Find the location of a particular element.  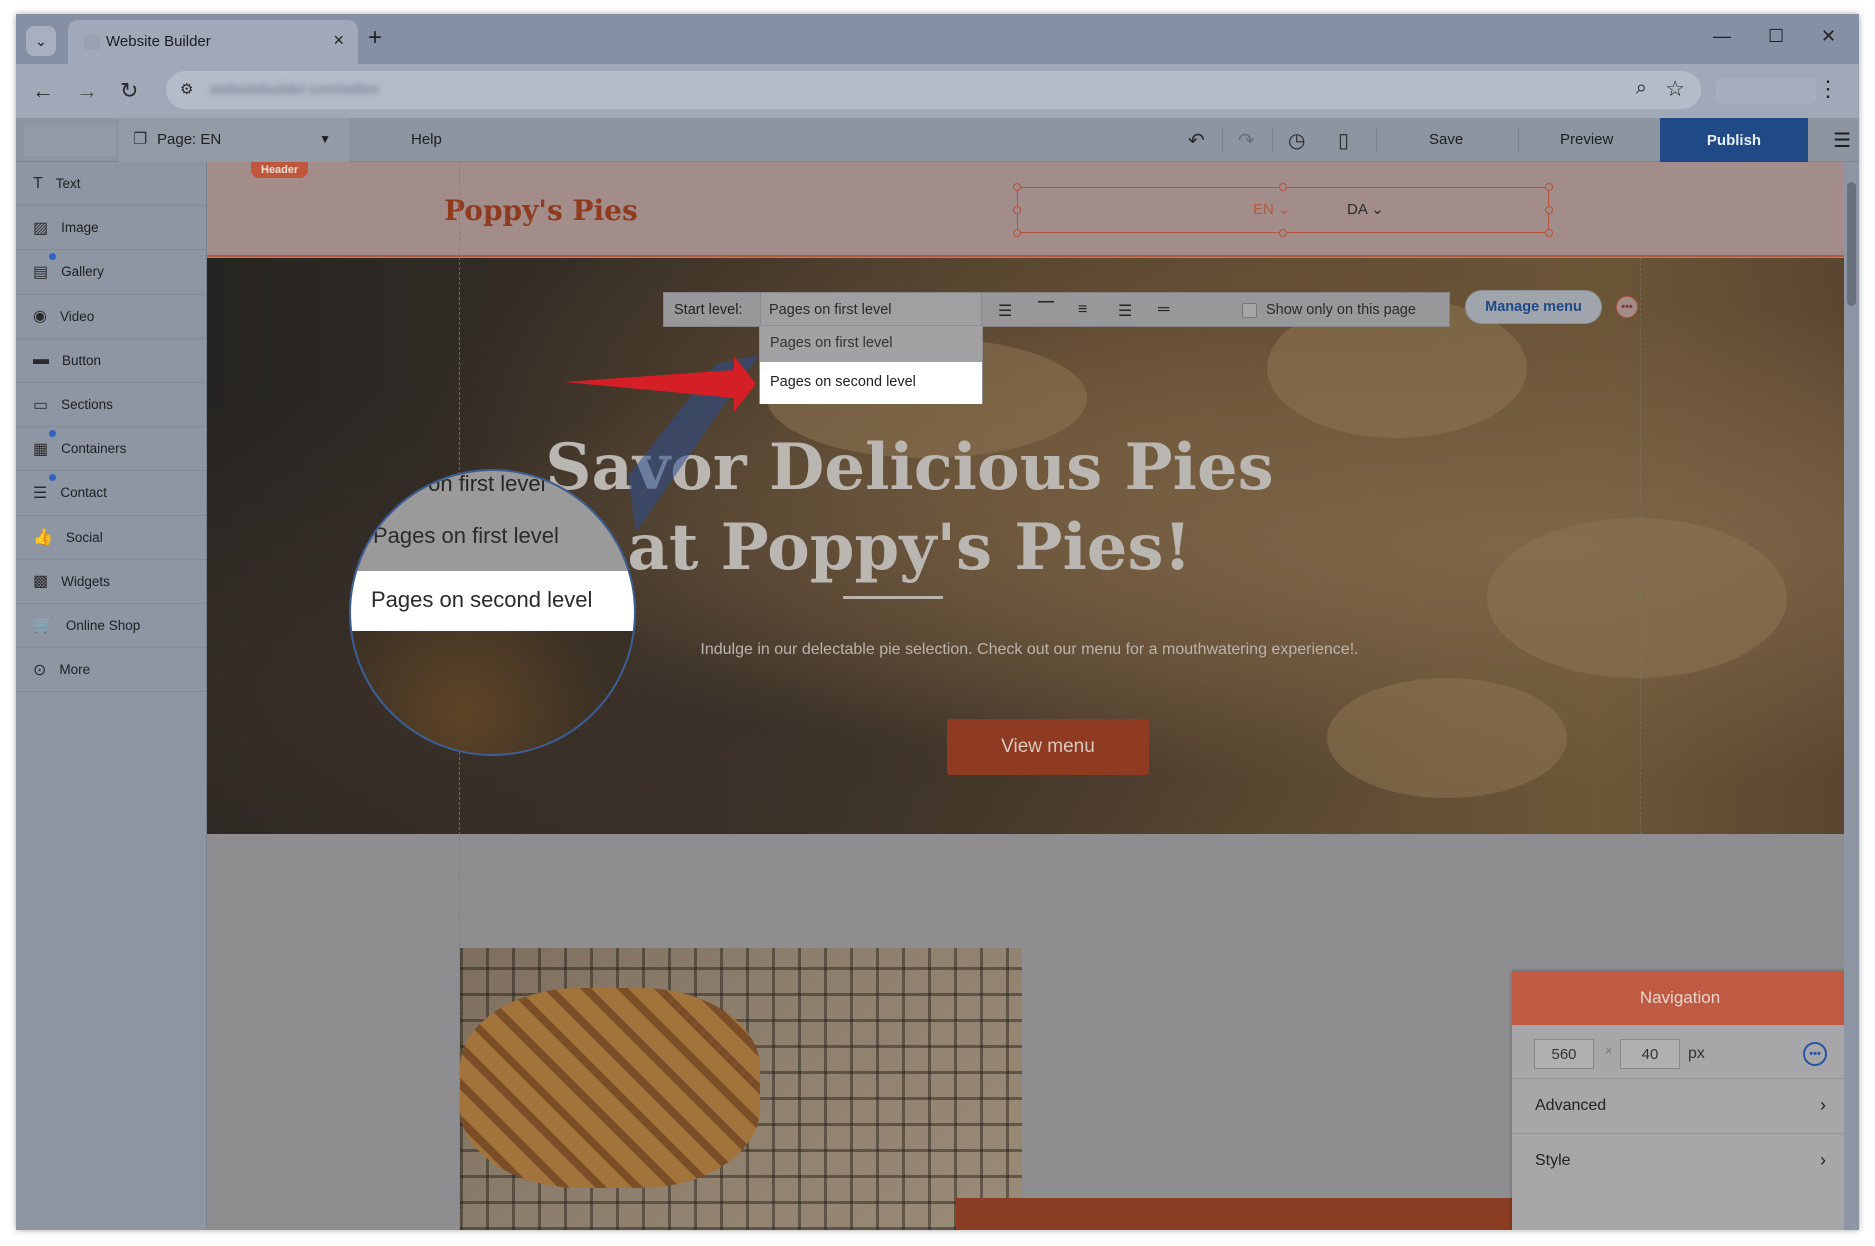

zoom-icon: ⌕ is located at coordinates (1641, 88).